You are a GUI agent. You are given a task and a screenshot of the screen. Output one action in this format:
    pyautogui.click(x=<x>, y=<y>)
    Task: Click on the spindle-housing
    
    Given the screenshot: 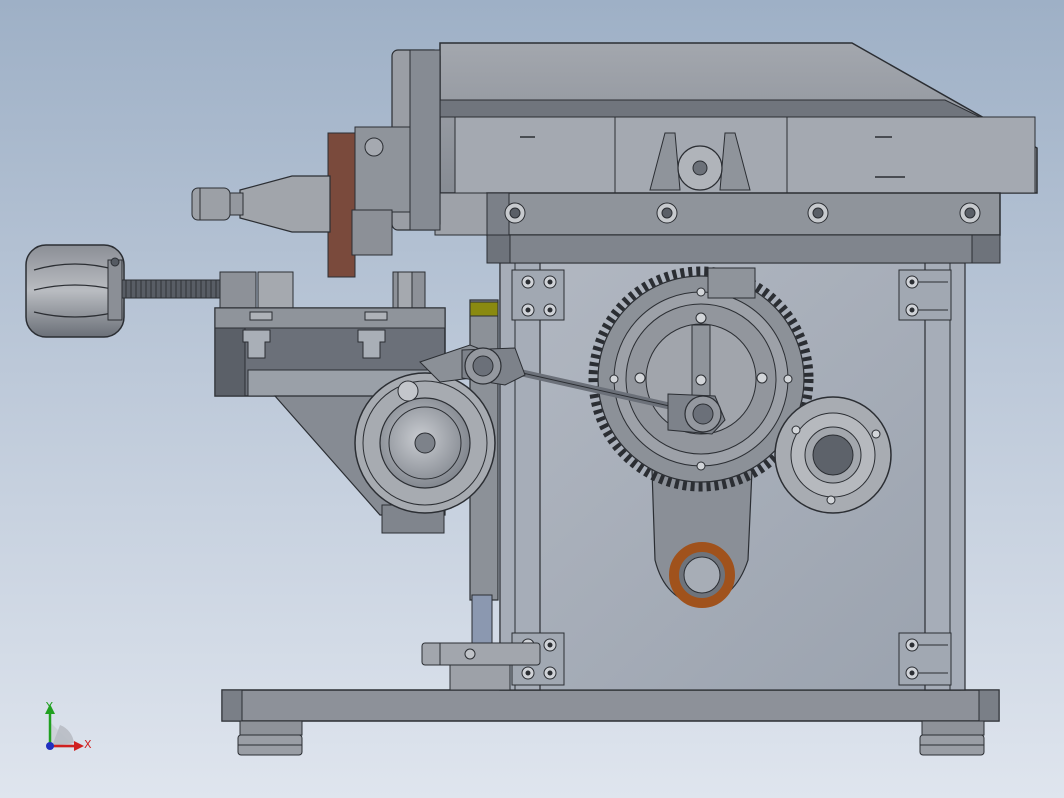 What is the action you would take?
    pyautogui.click(x=384, y=163)
    